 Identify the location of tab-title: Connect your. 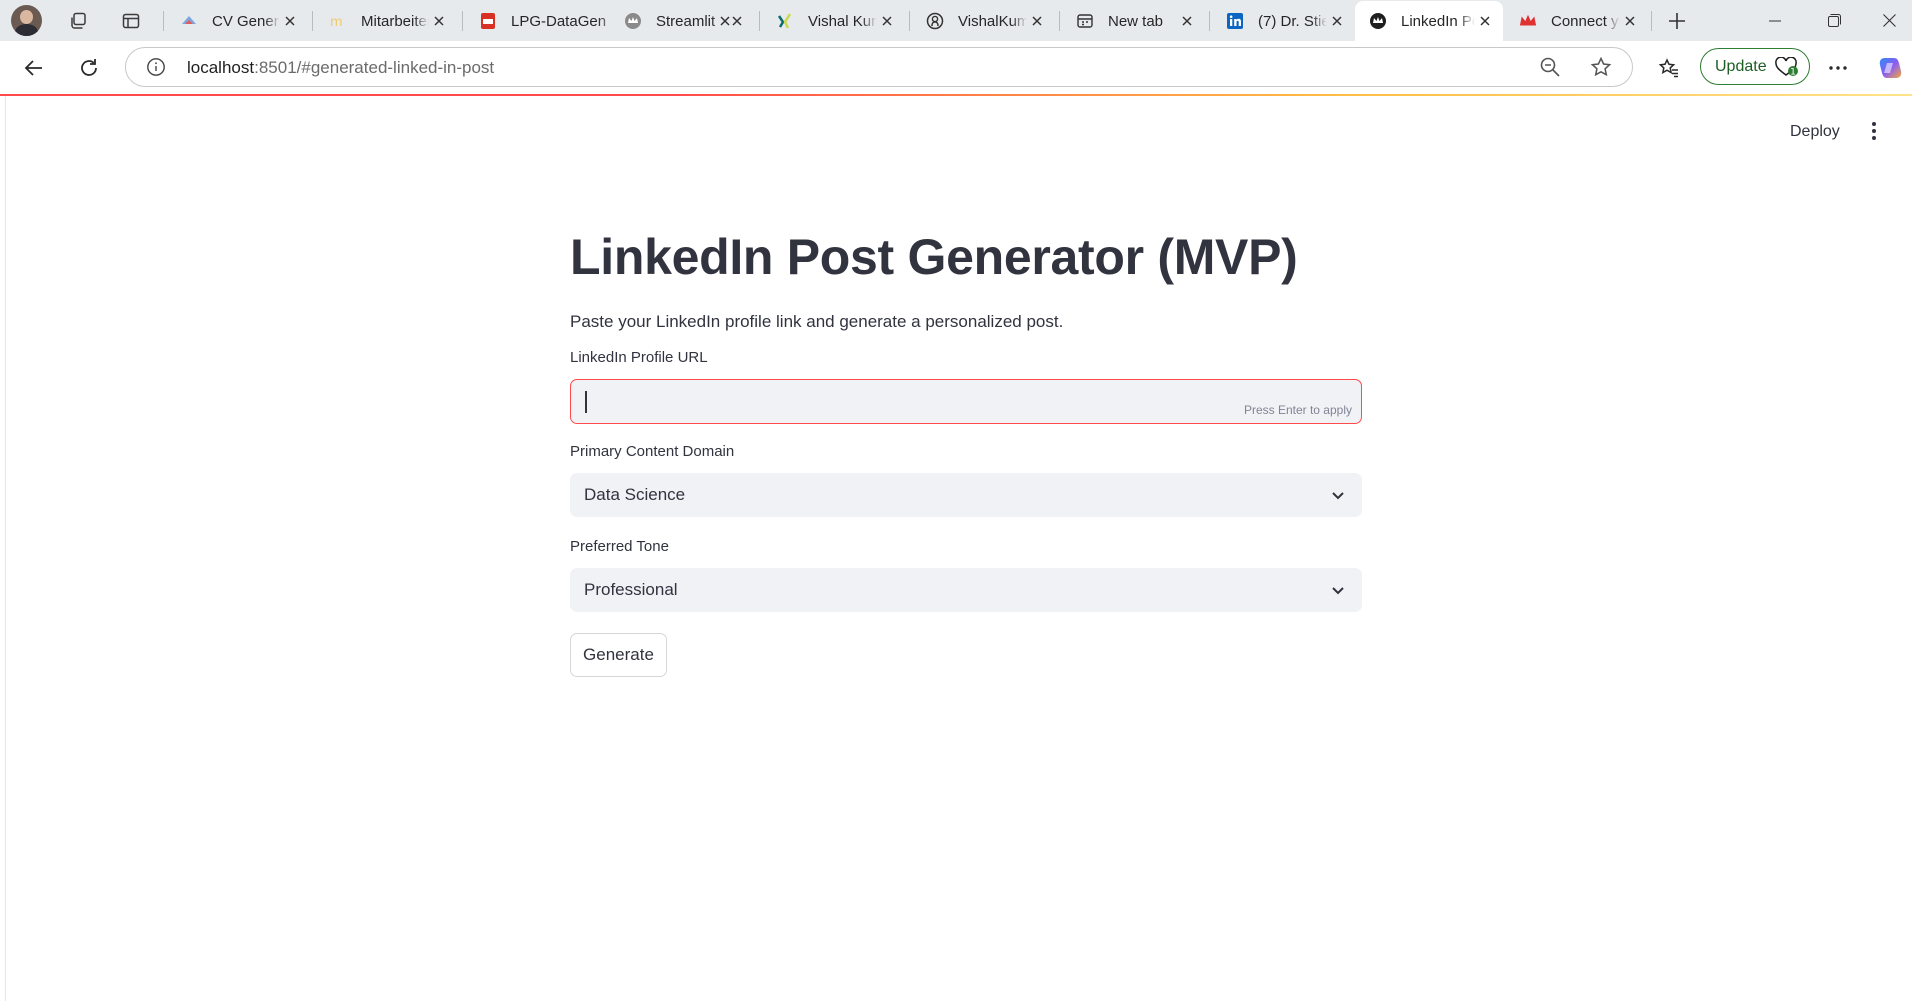
(1585, 21).